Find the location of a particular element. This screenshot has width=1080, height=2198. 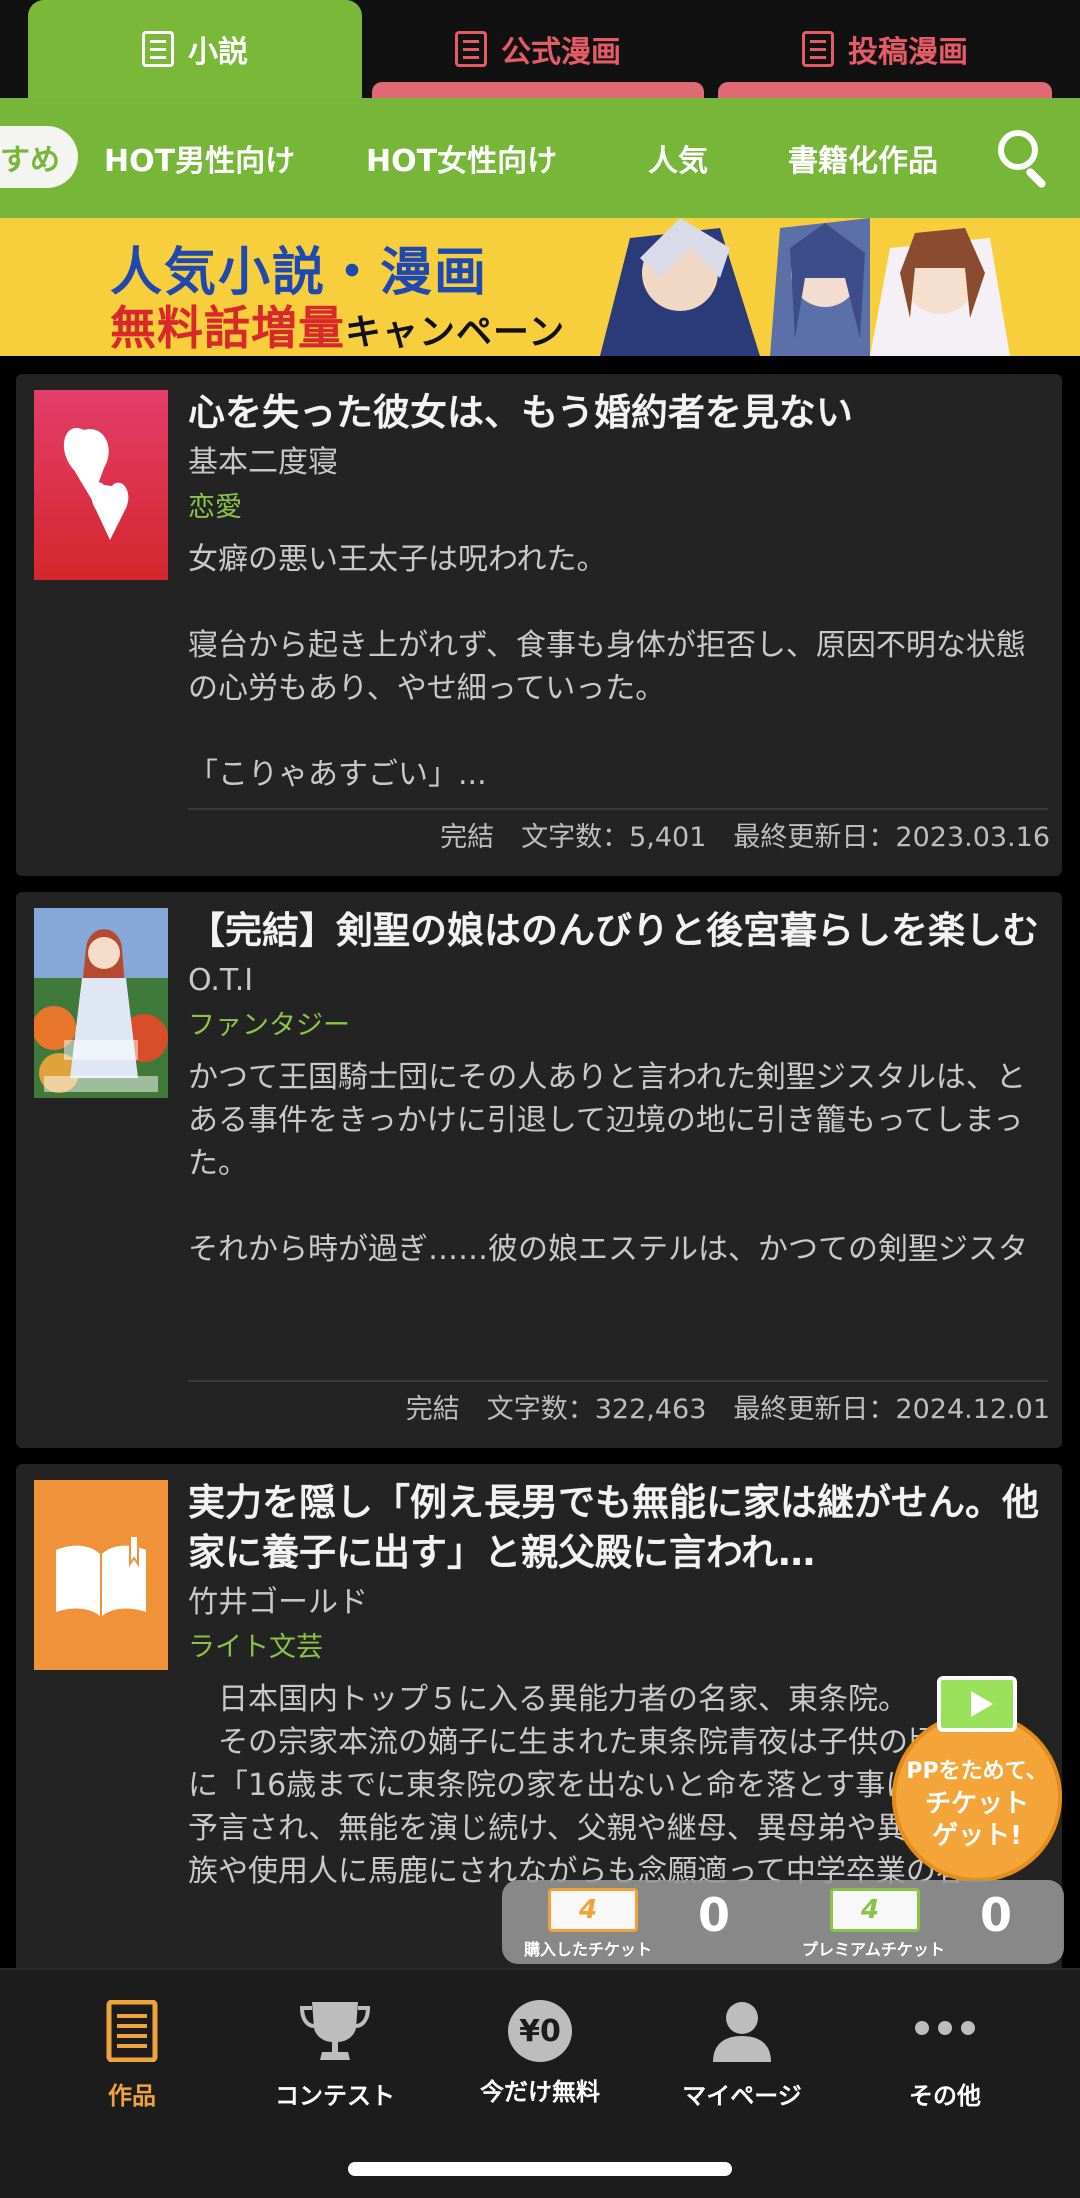

promo-line: PPをためて、 is located at coordinates (977, 1771).